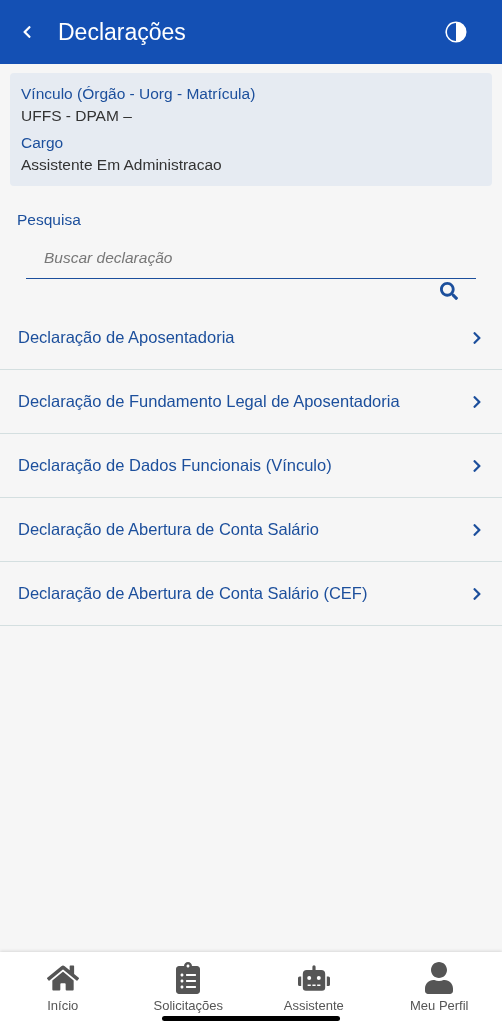 This screenshot has height=1024, width=502. Describe the element at coordinates (49, 220) in the screenshot. I see `search-label: Pesquisa` at that location.